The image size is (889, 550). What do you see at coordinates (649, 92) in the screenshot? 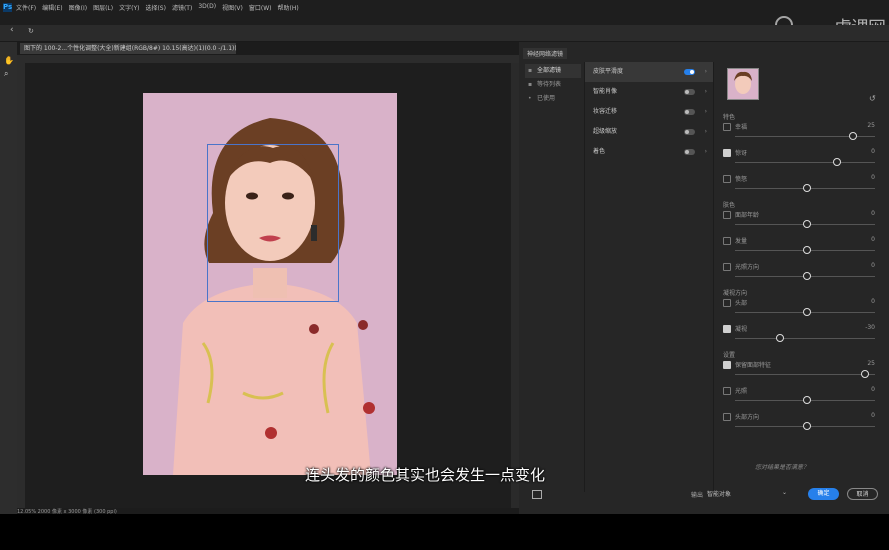
I see `filter-item: 智能肖像 ›` at bounding box center [649, 92].